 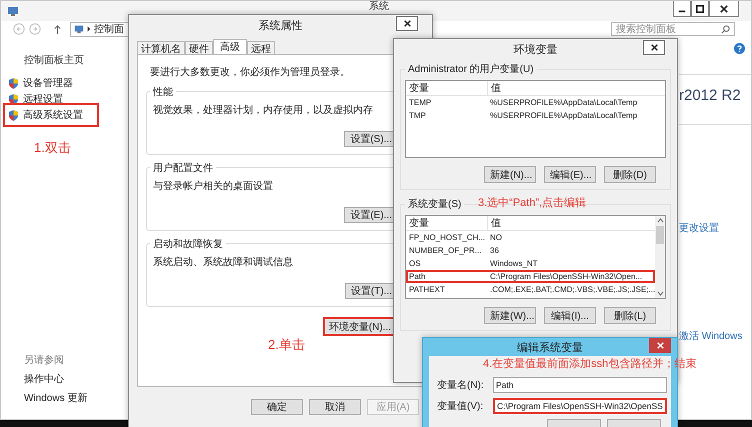 What do you see at coordinates (550, 347) in the screenshot?
I see `dialog-title: 编辑系统变量` at bounding box center [550, 347].